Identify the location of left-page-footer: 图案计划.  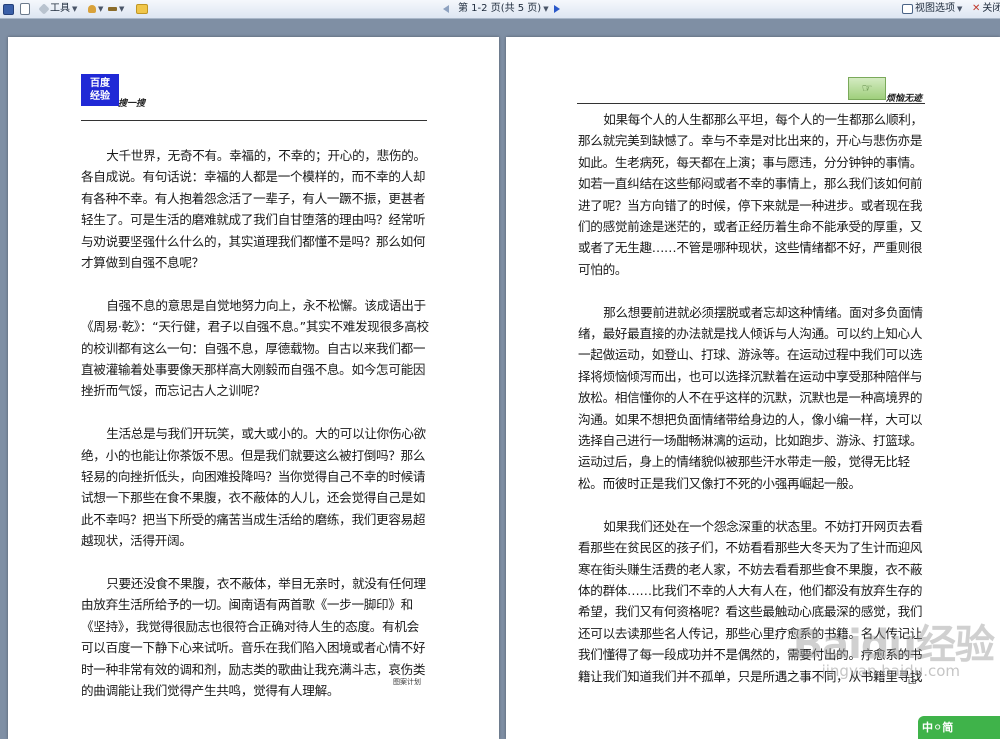
(407, 682).